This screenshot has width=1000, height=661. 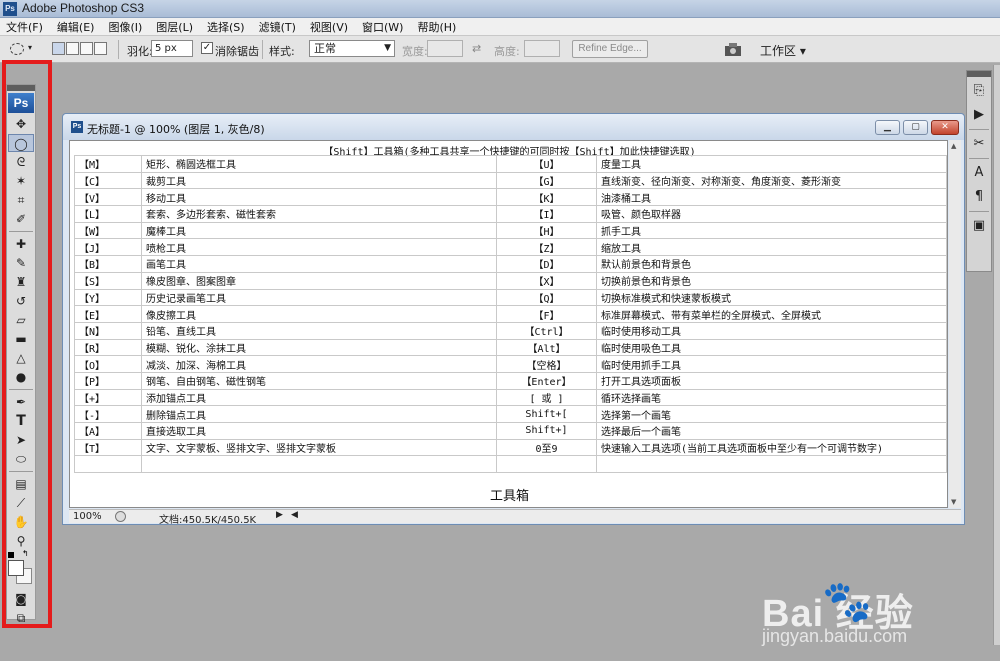 I want to click on layer-comps-icon: ▣, so click(x=979, y=226).